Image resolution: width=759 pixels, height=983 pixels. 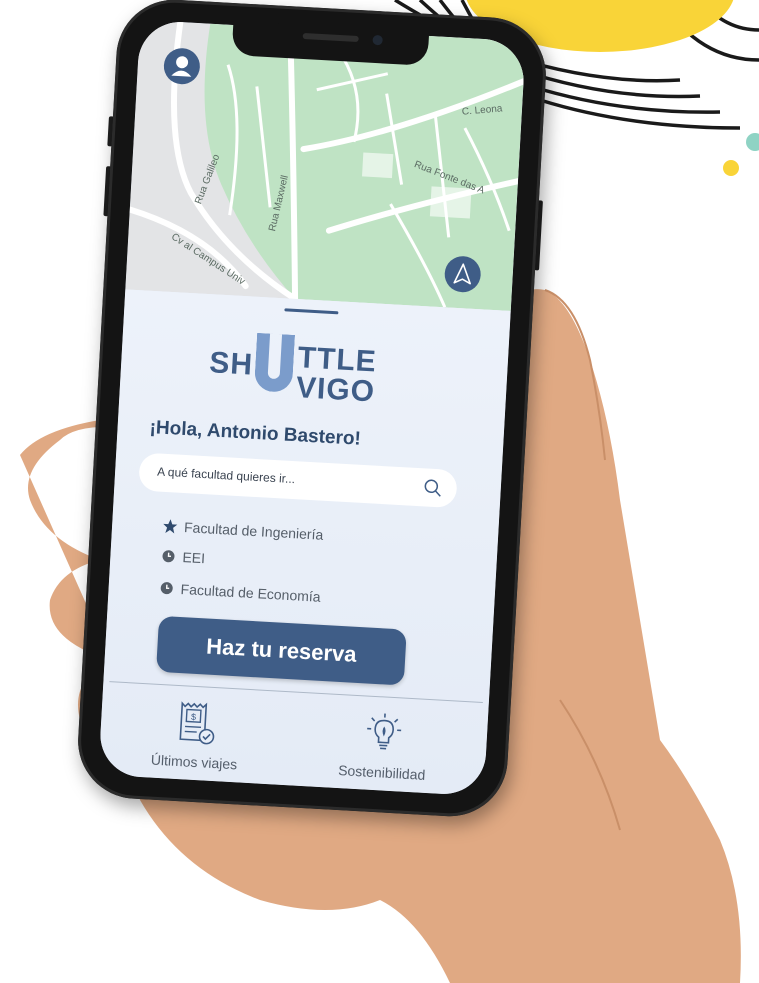 What do you see at coordinates (330, 37) in the screenshot?
I see `phone-speaker` at bounding box center [330, 37].